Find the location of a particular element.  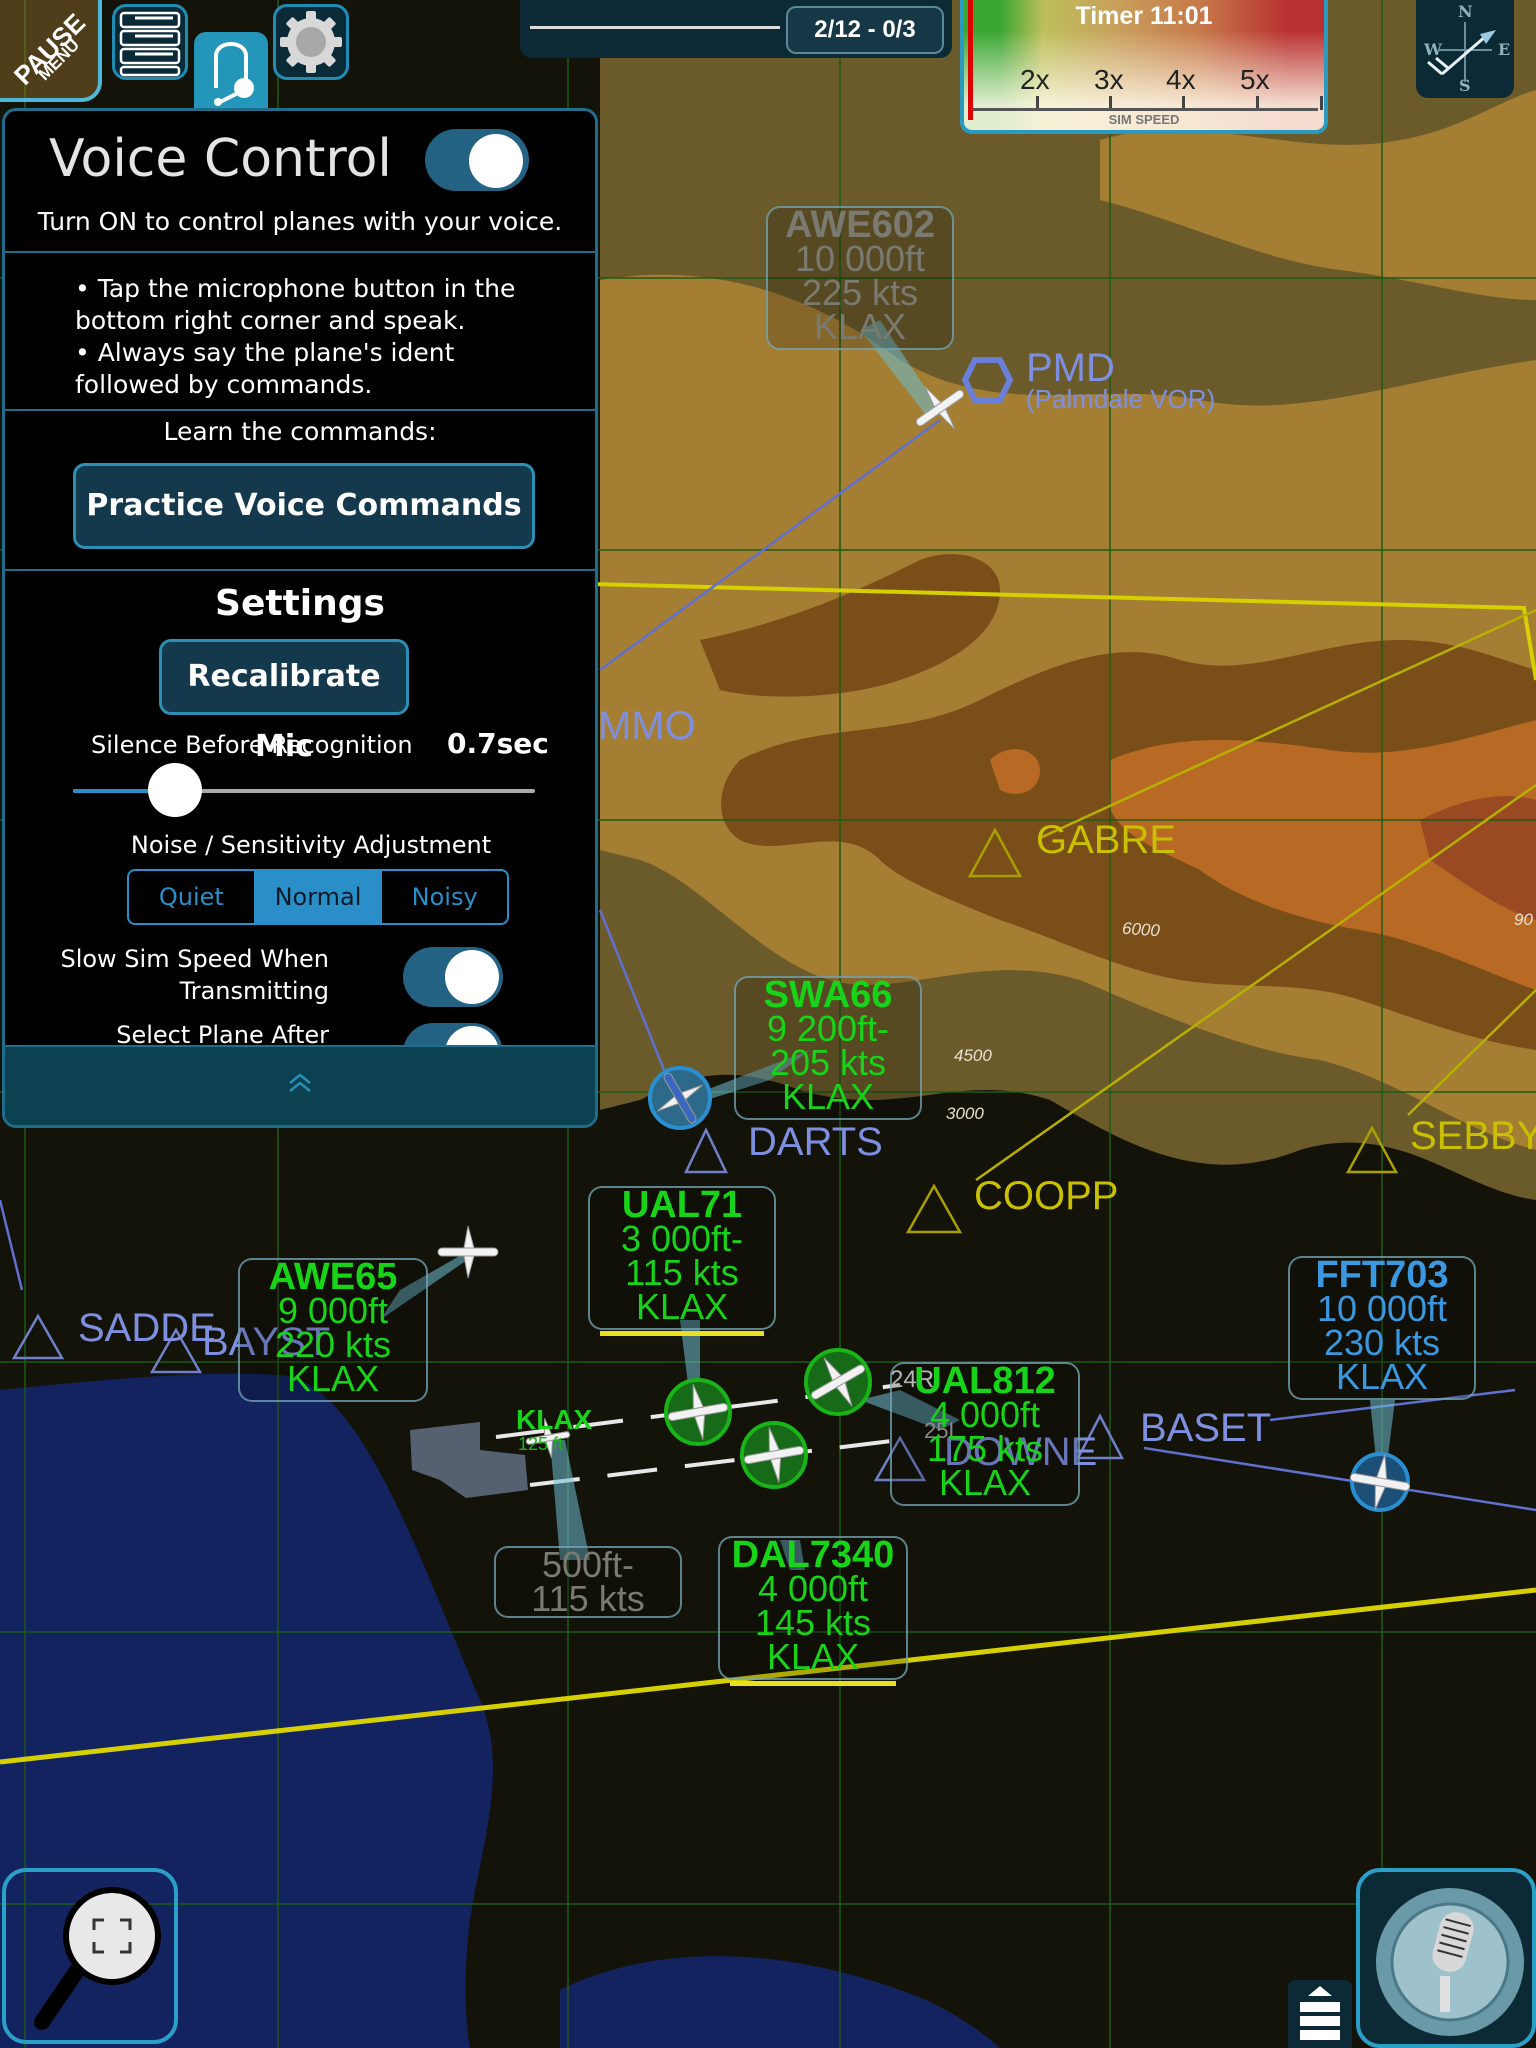

voice-control-tab-button is located at coordinates (231, 72).